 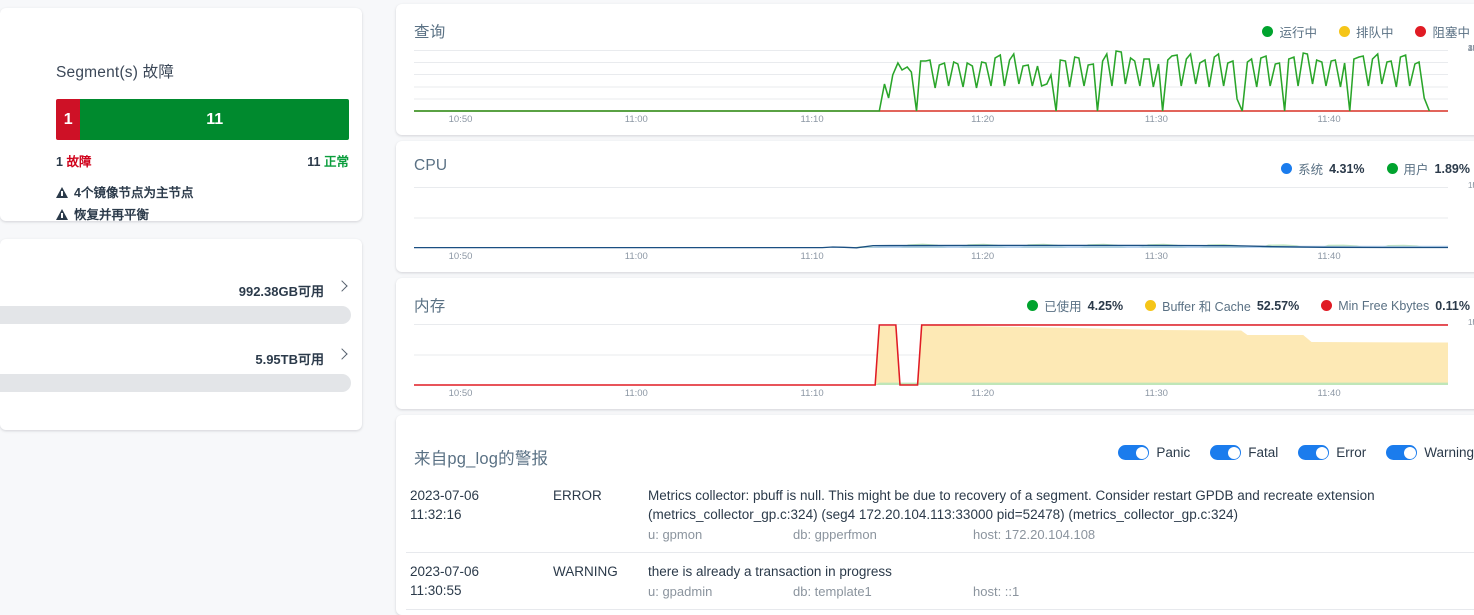 I want to click on query-y-axis: 455 364 273 182 91 0, so click(x=1462, y=81).